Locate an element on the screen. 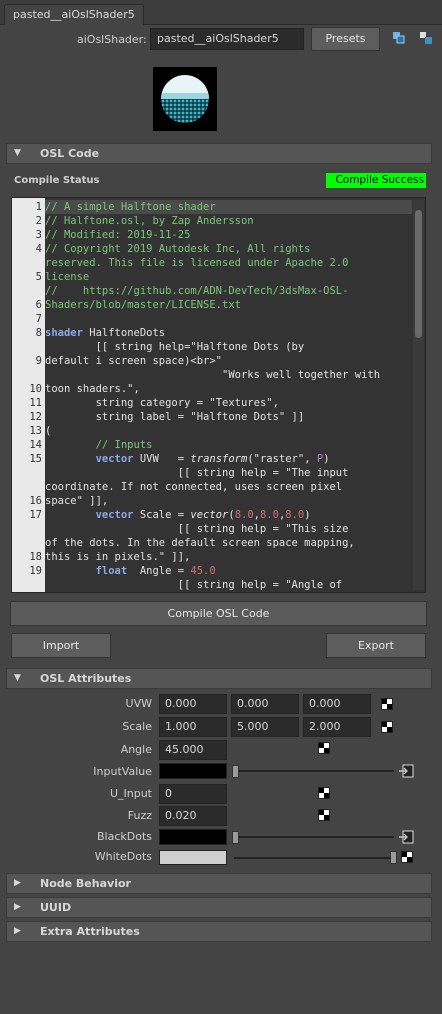 The width and height of the screenshot is (442, 1014). code-line: // Inputs is located at coordinates (99, 445).